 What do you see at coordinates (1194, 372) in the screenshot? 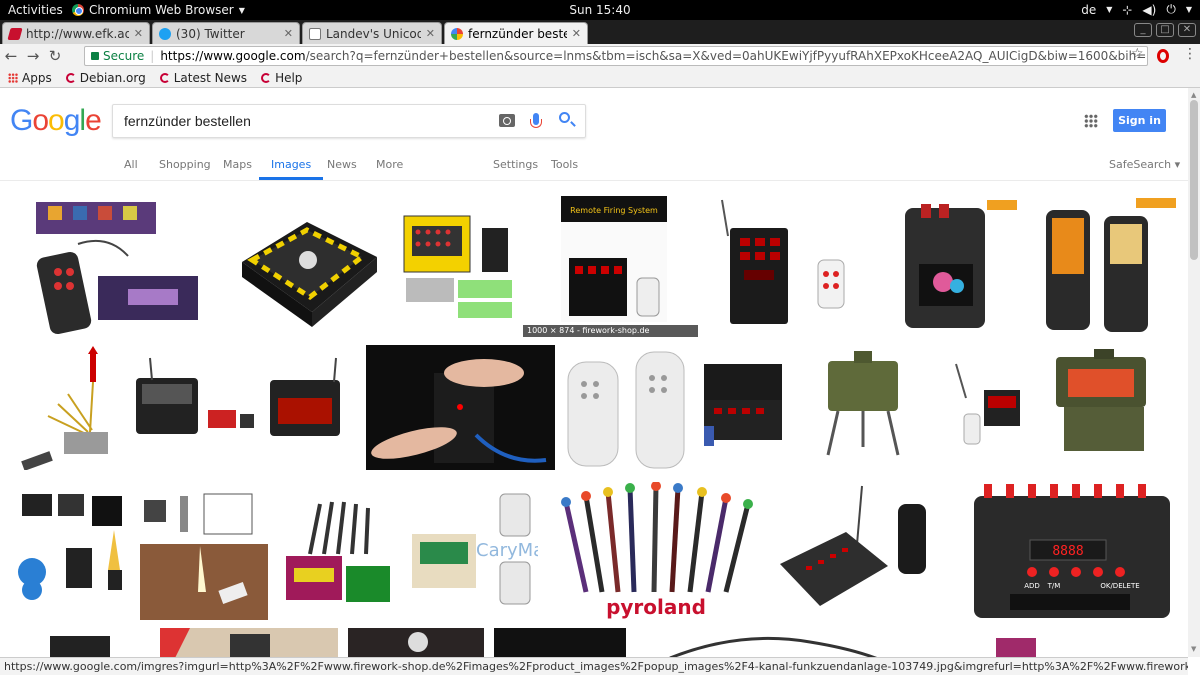
I see `page-scrollbar: ▲ ▼` at bounding box center [1194, 372].